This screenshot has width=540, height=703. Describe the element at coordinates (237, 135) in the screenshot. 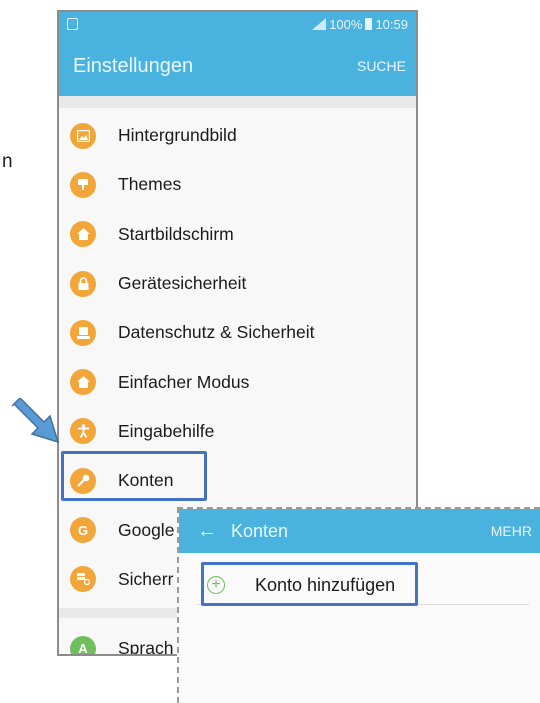

I see `settings-item-hintergrundbild: Hintergrundbild` at that location.